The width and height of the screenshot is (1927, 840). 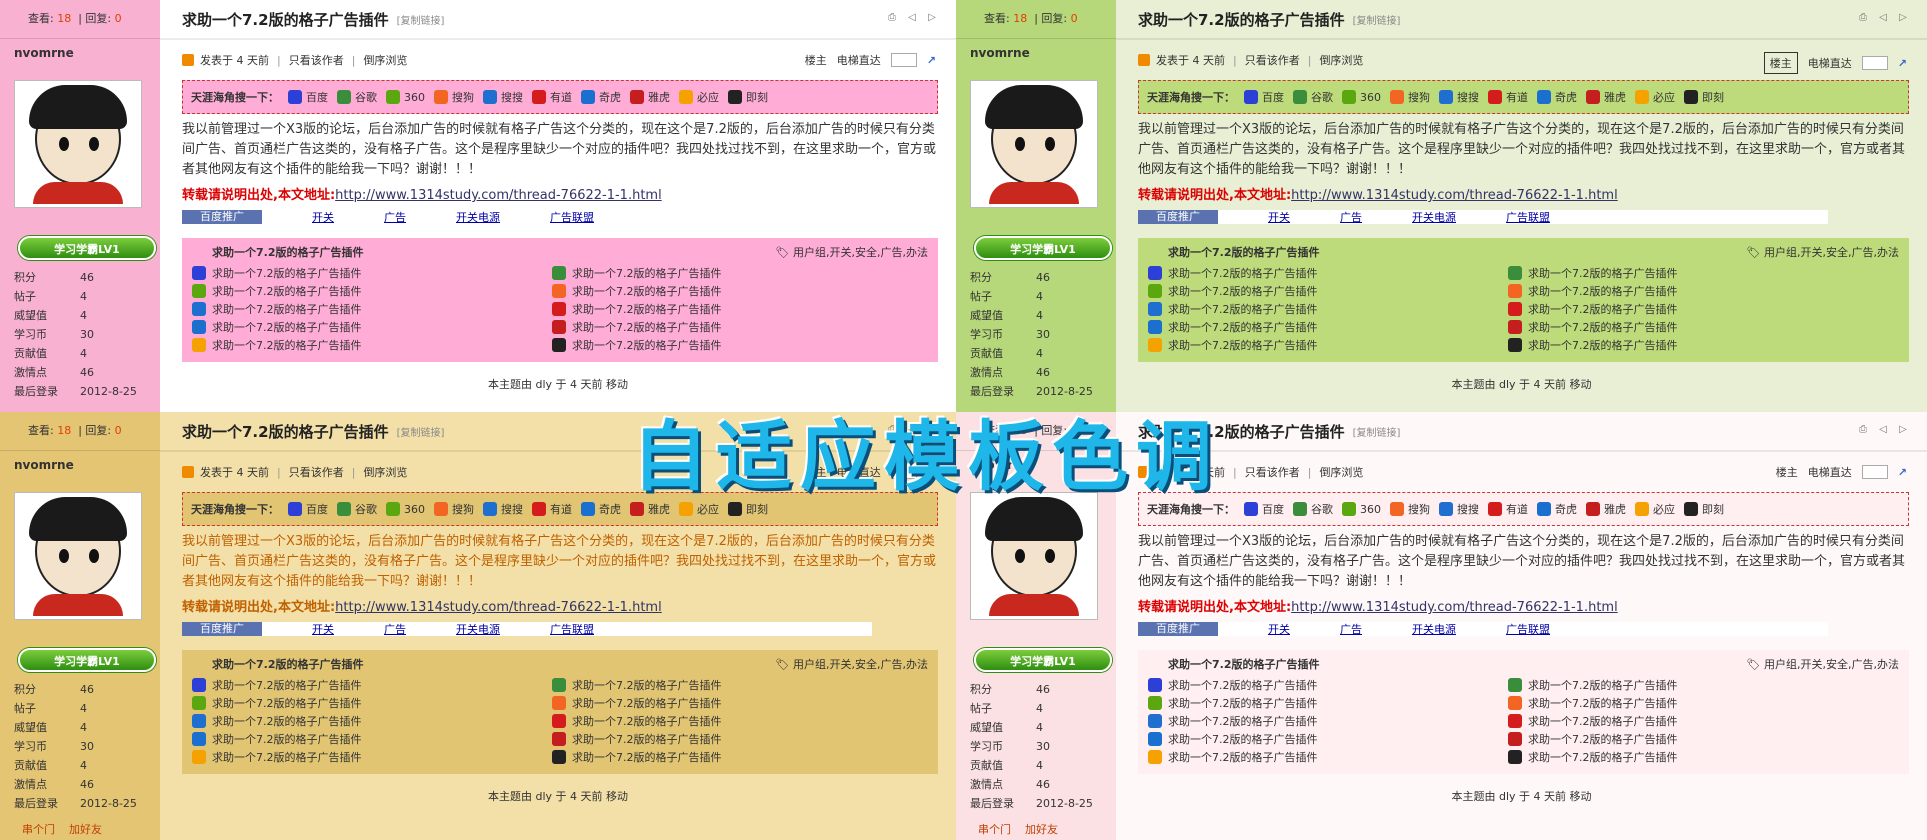 What do you see at coordinates (994, 829) in the screenshot?
I see `visit-link: 串个门` at bounding box center [994, 829].